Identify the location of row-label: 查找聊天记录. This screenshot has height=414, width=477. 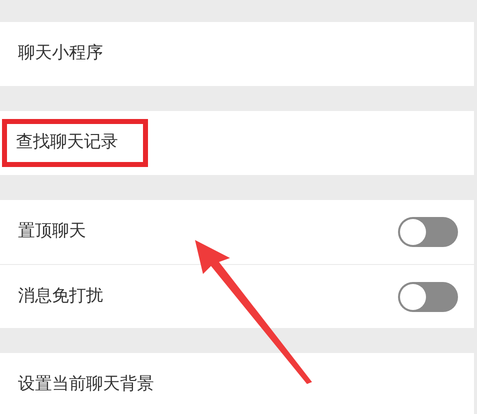
(75, 143).